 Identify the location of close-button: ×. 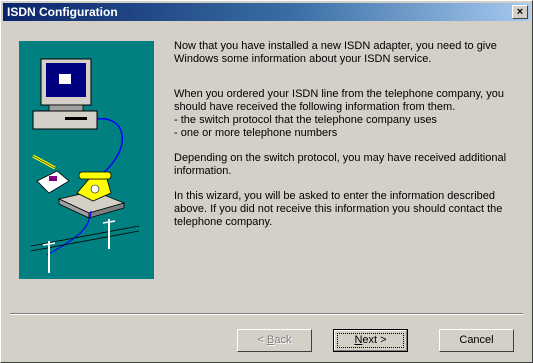
(520, 12).